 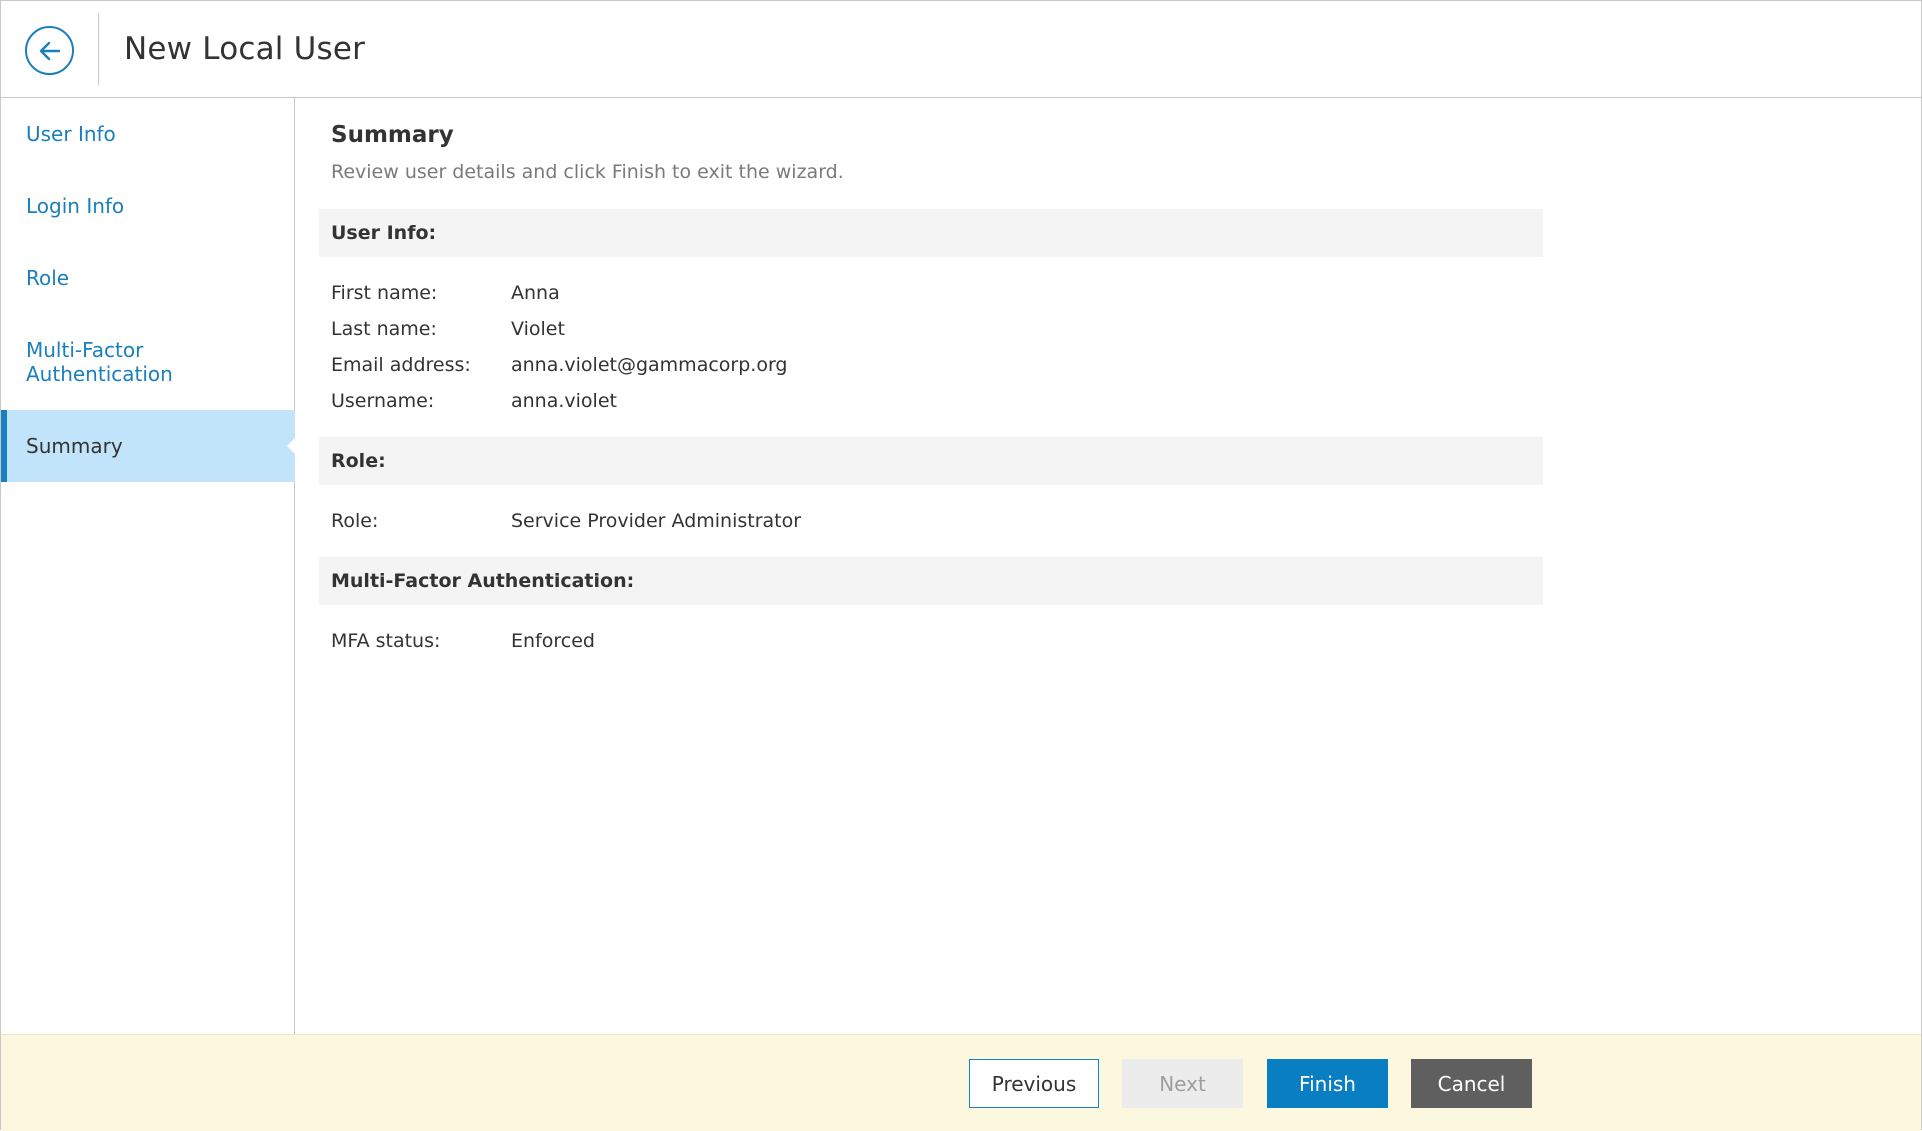 What do you see at coordinates (386, 641) in the screenshot?
I see `row-label: MFA status:` at bounding box center [386, 641].